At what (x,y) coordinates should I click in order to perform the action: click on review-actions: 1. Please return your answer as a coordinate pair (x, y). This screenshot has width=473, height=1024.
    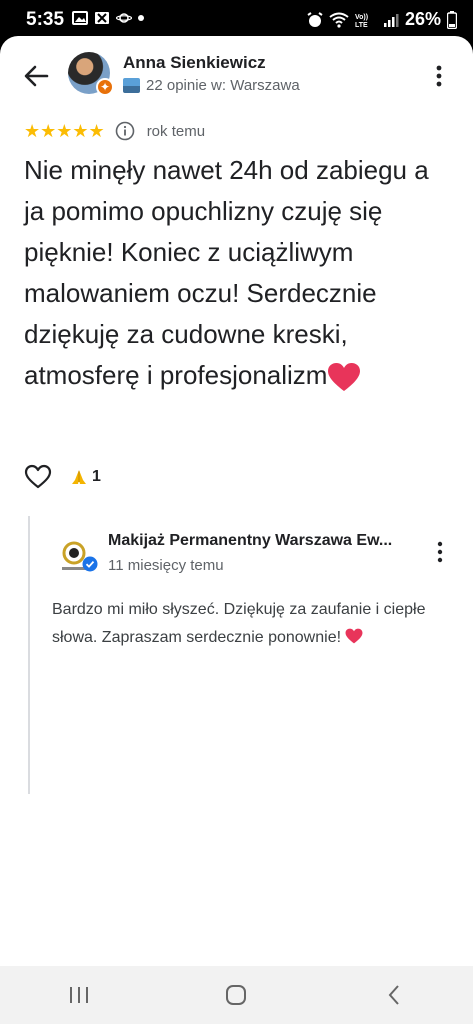
    Looking at the image, I should click on (62, 477).